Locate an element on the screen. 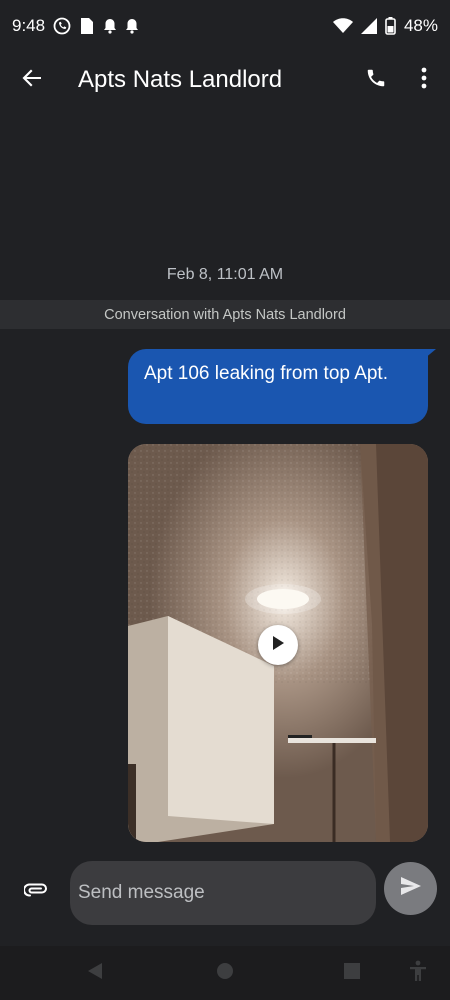  back-button is located at coordinates (32, 80).